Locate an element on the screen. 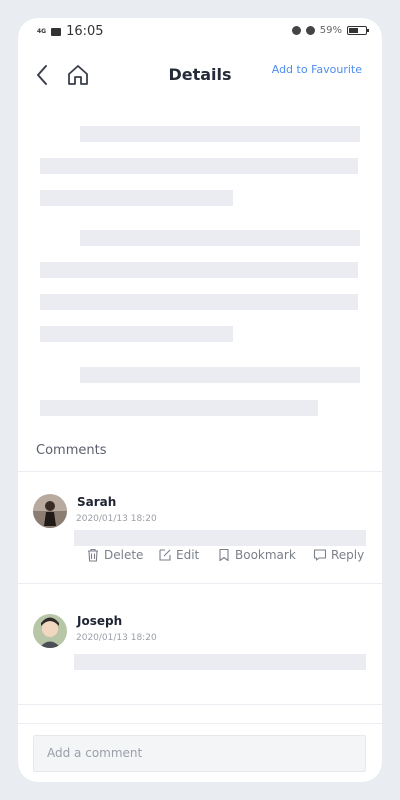  reply-button: Reply is located at coordinates (338, 555).